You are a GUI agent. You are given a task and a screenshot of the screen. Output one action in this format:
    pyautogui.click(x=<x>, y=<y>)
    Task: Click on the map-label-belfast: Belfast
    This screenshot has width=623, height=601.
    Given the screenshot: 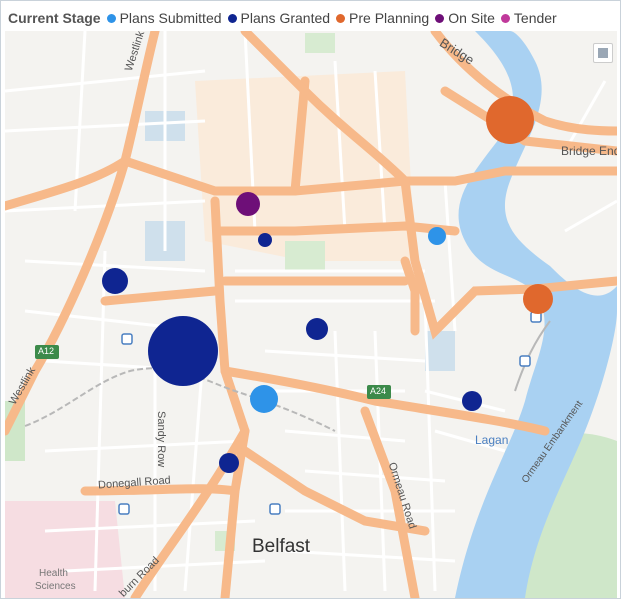 What is the action you would take?
    pyautogui.click(x=281, y=546)
    